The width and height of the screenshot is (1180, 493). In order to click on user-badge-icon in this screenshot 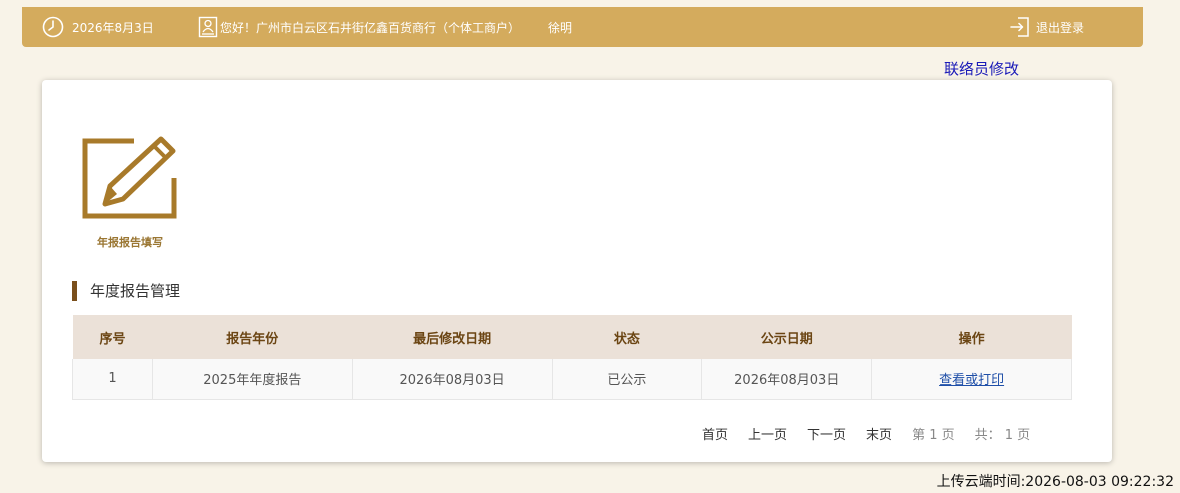, I will do `click(208, 27)`.